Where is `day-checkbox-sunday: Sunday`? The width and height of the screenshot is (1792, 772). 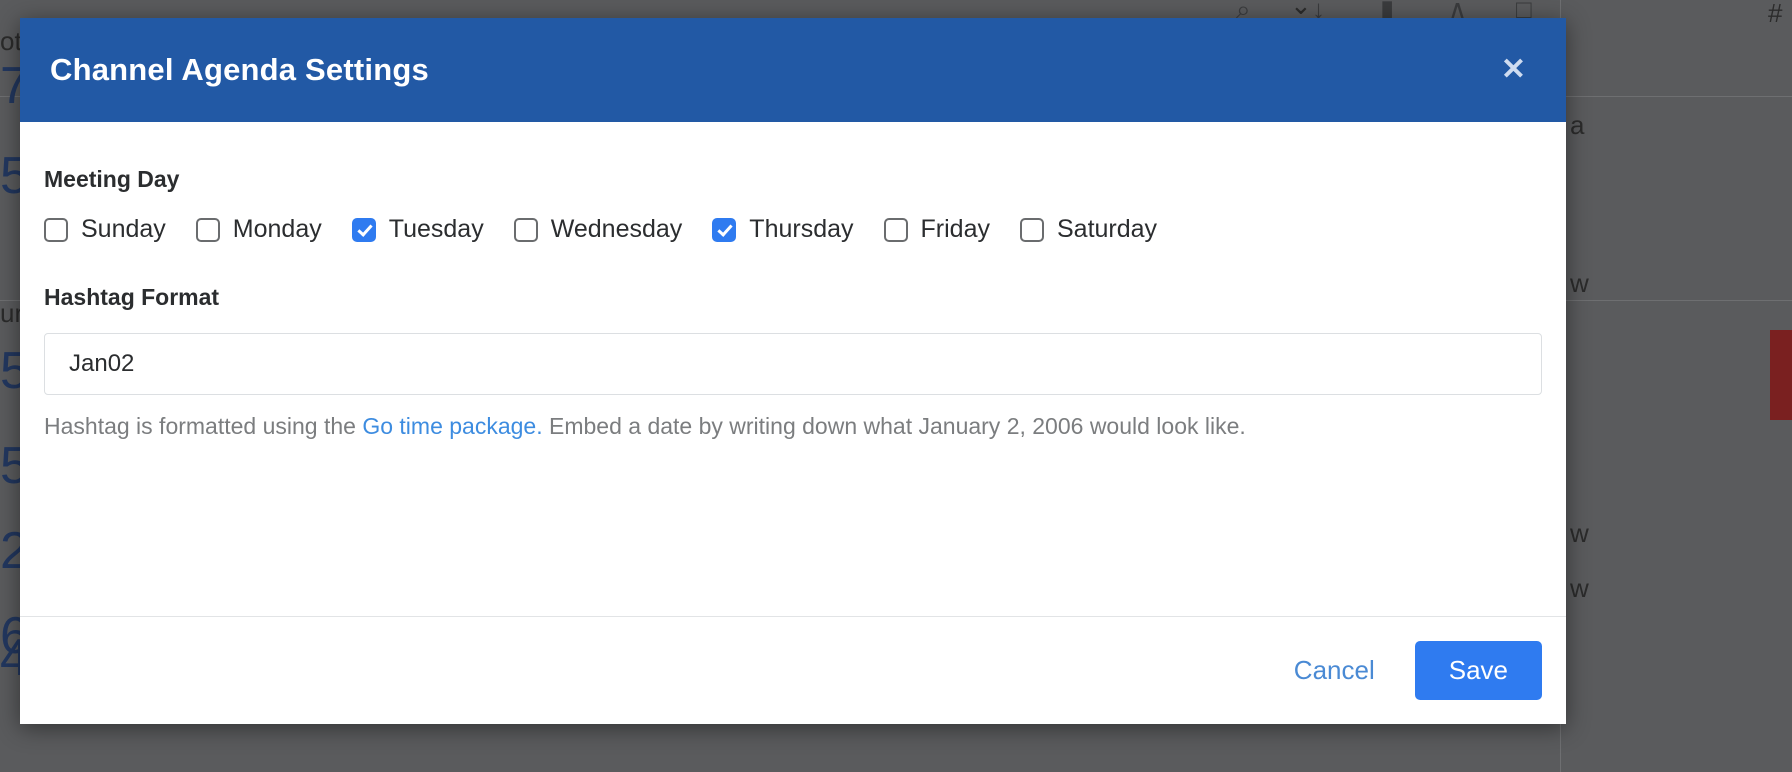
day-checkbox-sunday: Sunday is located at coordinates (105, 229).